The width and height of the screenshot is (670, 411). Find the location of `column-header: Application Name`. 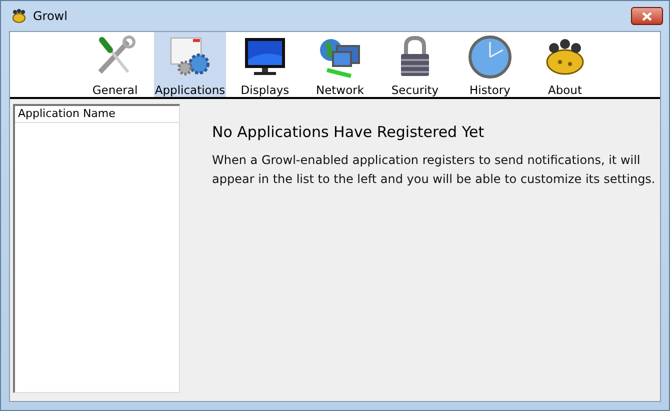

column-header: Application Name is located at coordinates (97, 114).